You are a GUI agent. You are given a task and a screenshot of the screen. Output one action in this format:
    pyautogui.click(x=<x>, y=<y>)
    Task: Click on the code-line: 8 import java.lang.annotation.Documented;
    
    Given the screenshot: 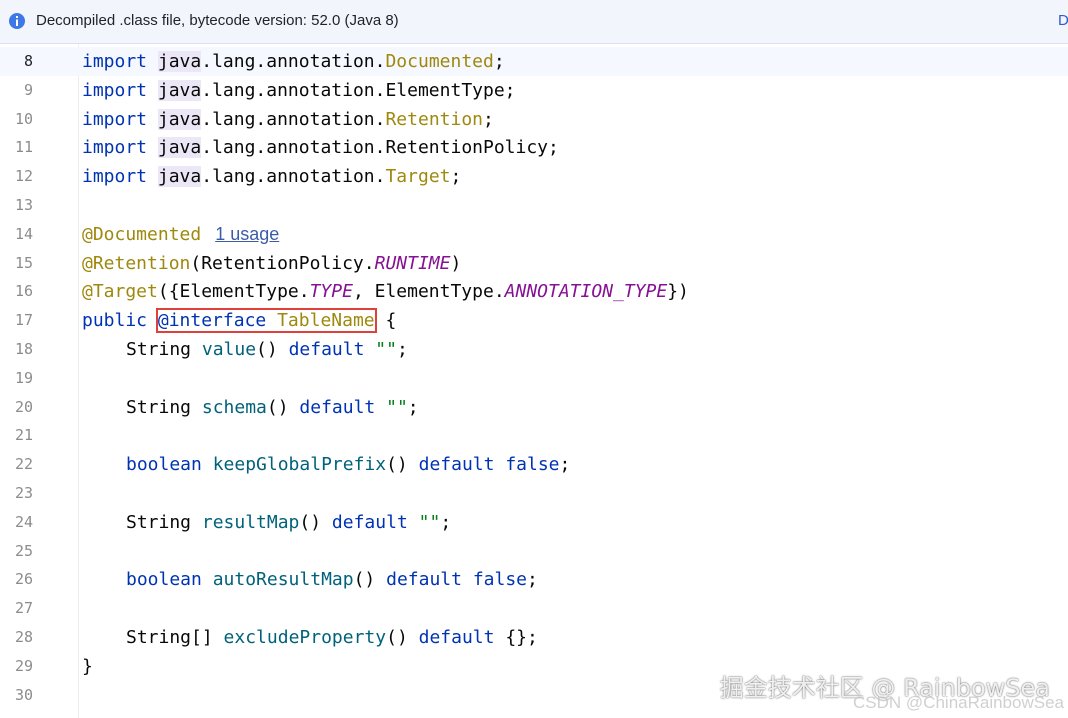 What is the action you would take?
    pyautogui.click(x=534, y=61)
    